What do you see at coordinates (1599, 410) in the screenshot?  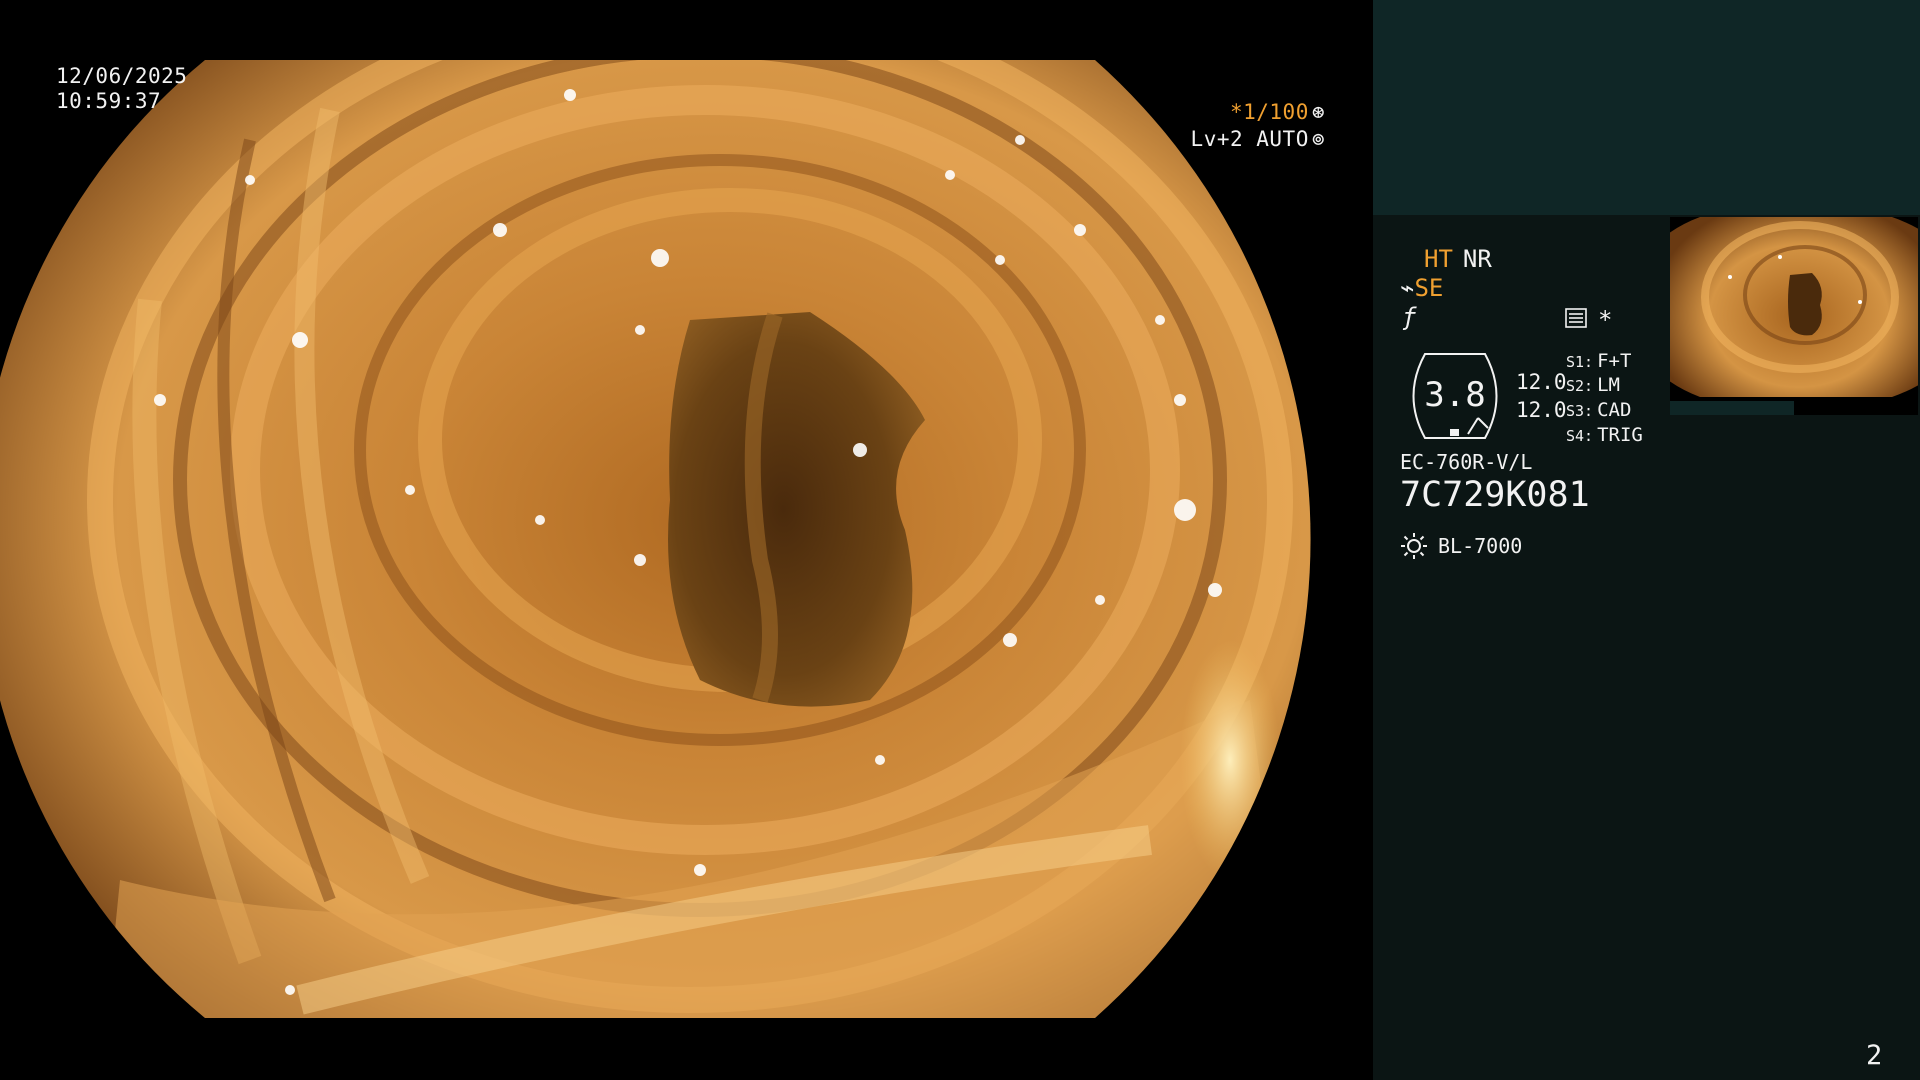 I see `switch-assignment-3: S3: CAD` at bounding box center [1599, 410].